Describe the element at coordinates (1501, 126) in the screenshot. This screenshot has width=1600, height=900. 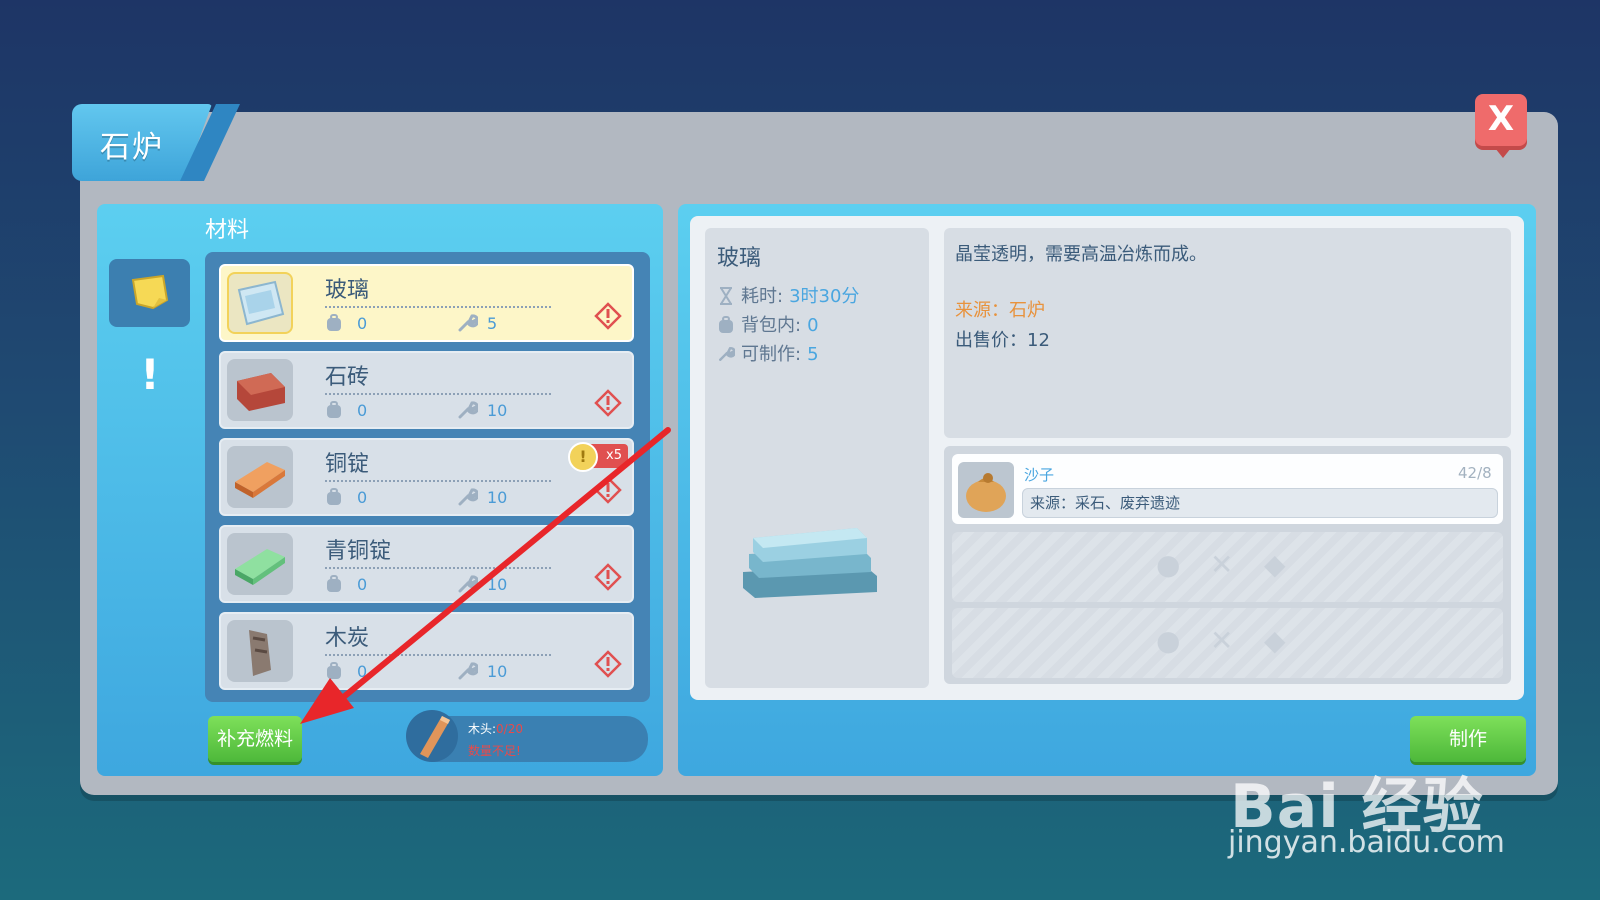
I see `close-button: X` at that location.